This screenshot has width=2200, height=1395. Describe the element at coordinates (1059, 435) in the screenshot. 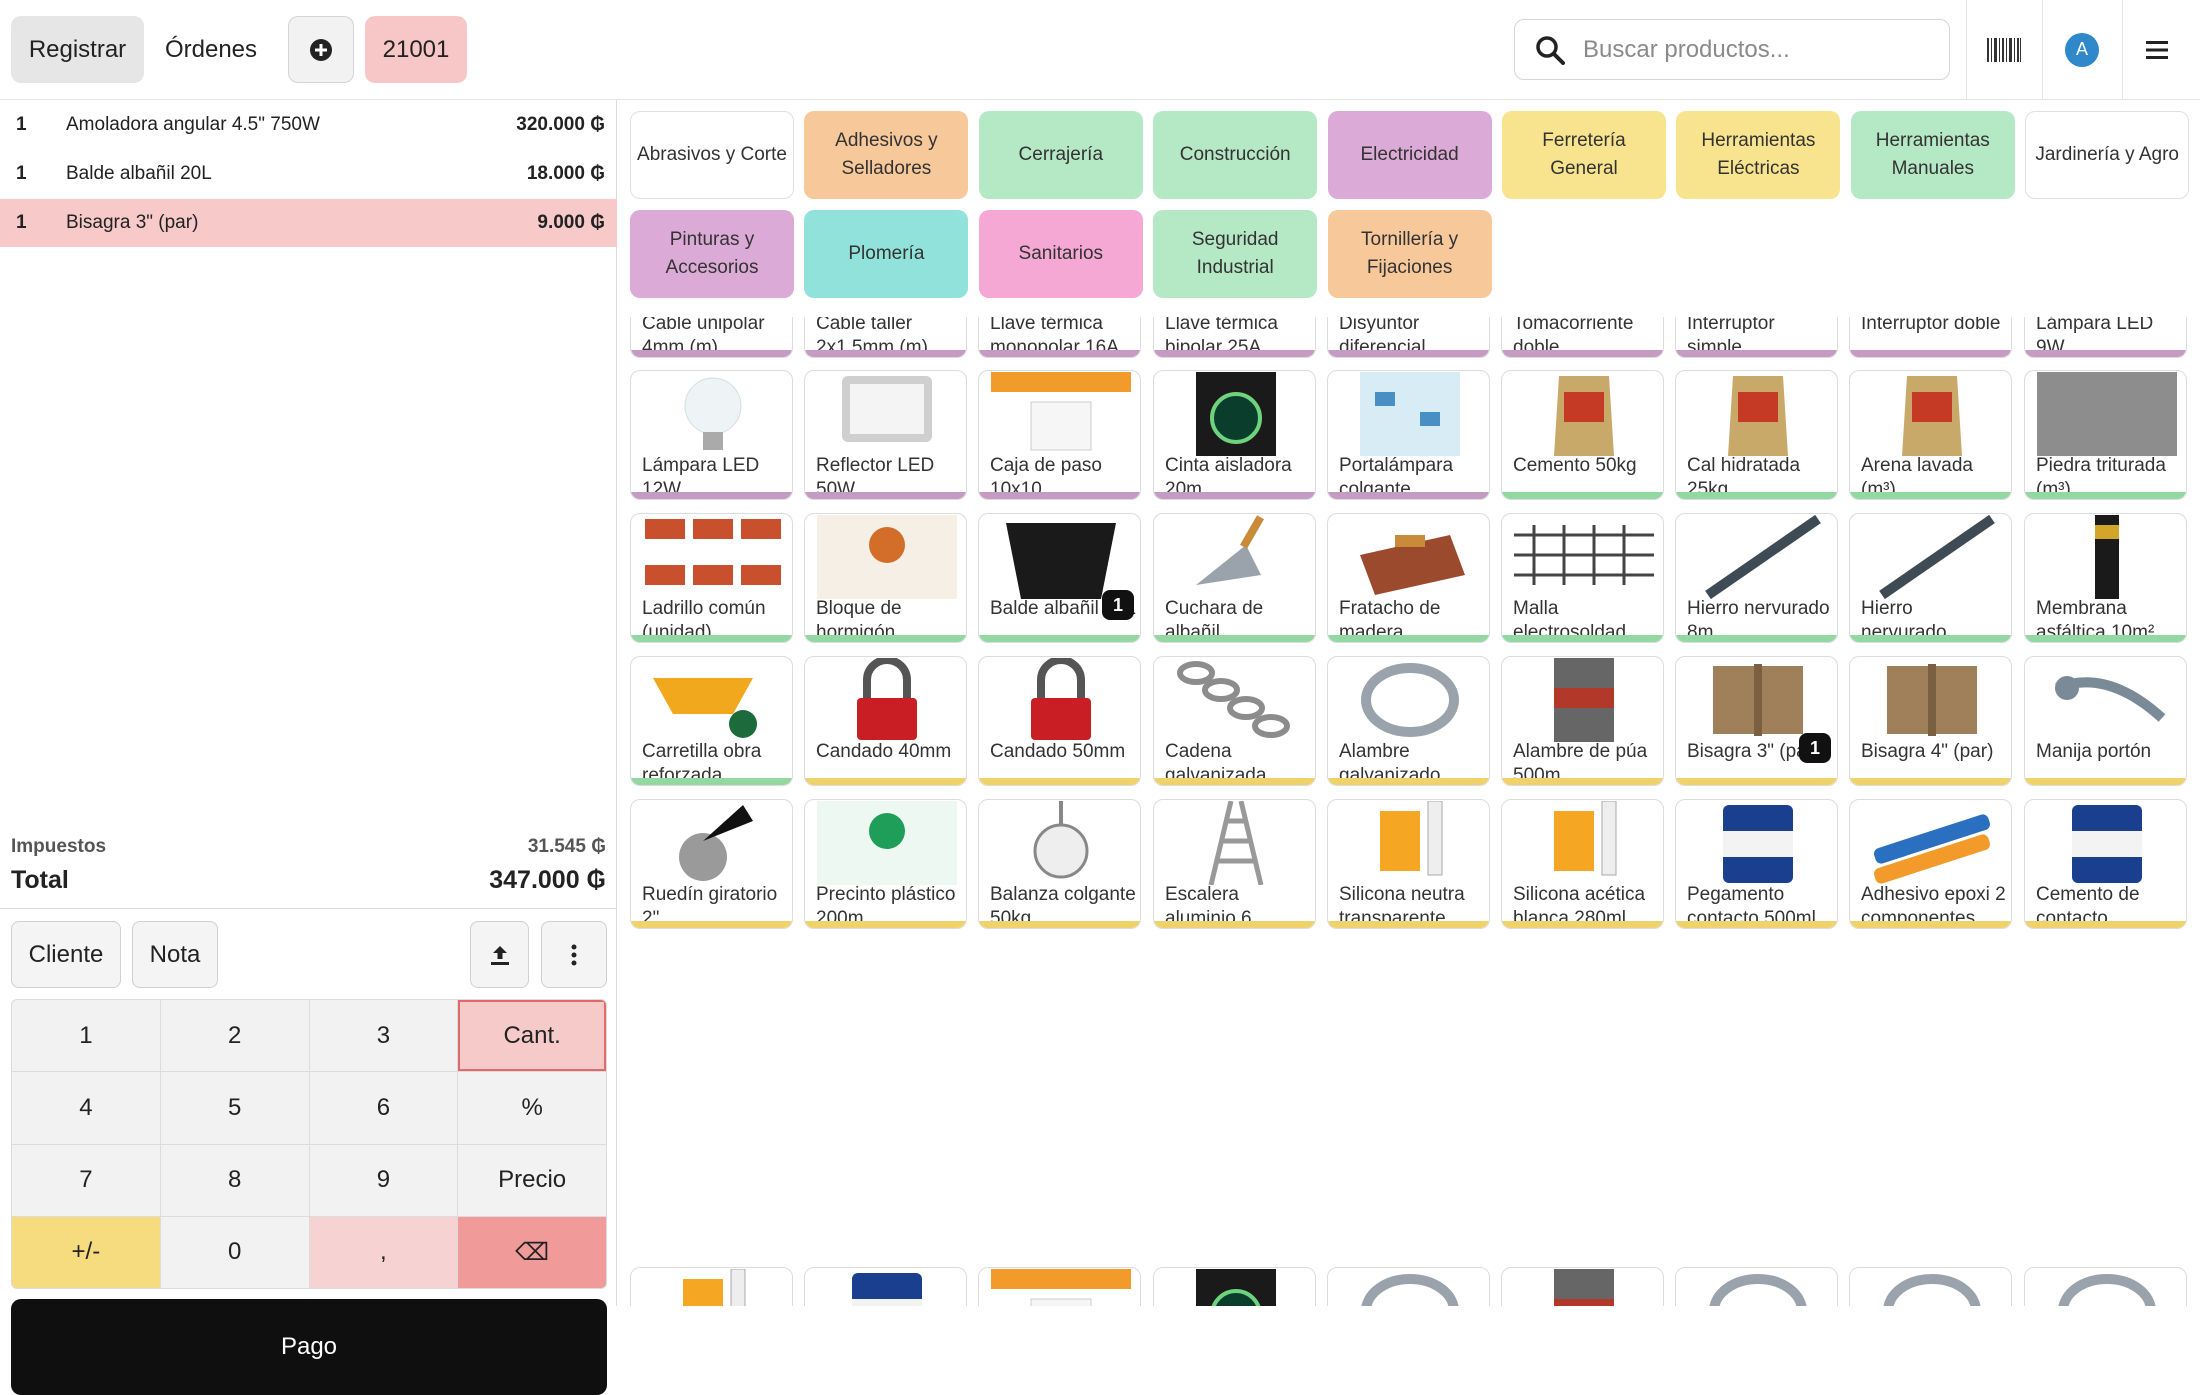

I see `product-card: Caja de paso 10x10` at that location.